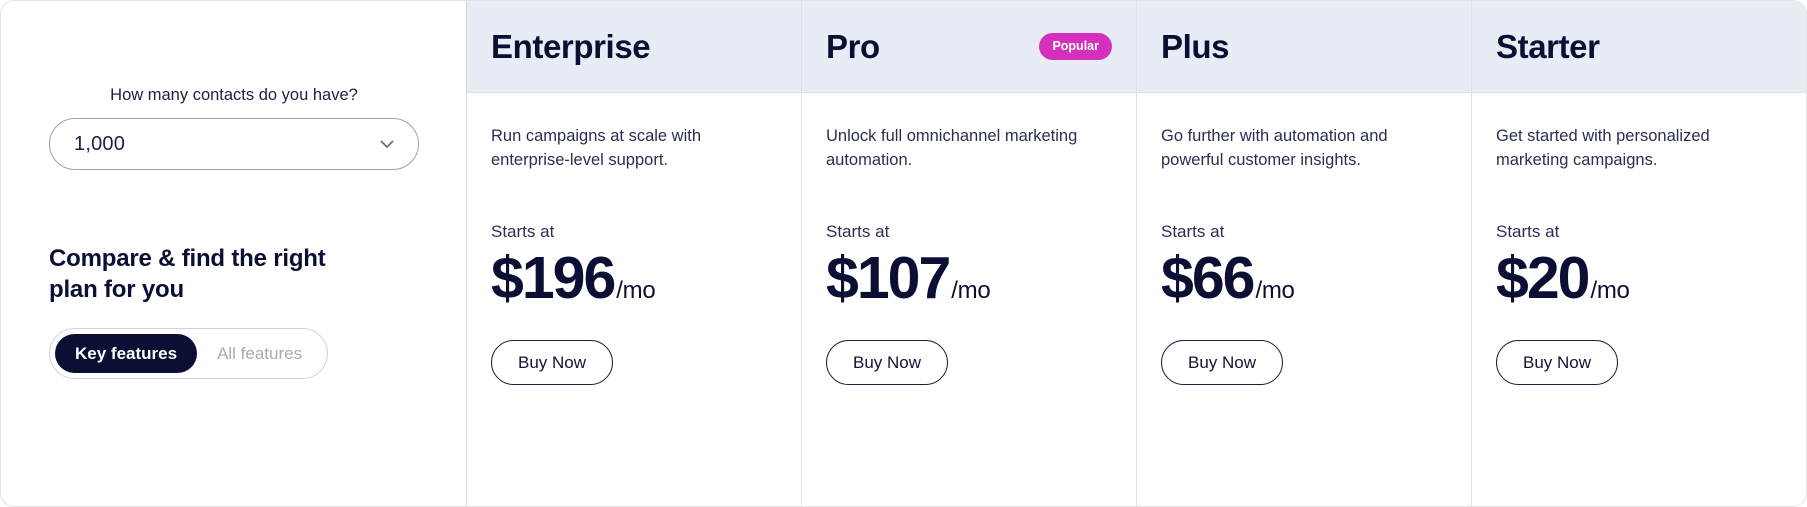 The image size is (1807, 507). I want to click on feature-view-toggle: Key features All features, so click(189, 353).